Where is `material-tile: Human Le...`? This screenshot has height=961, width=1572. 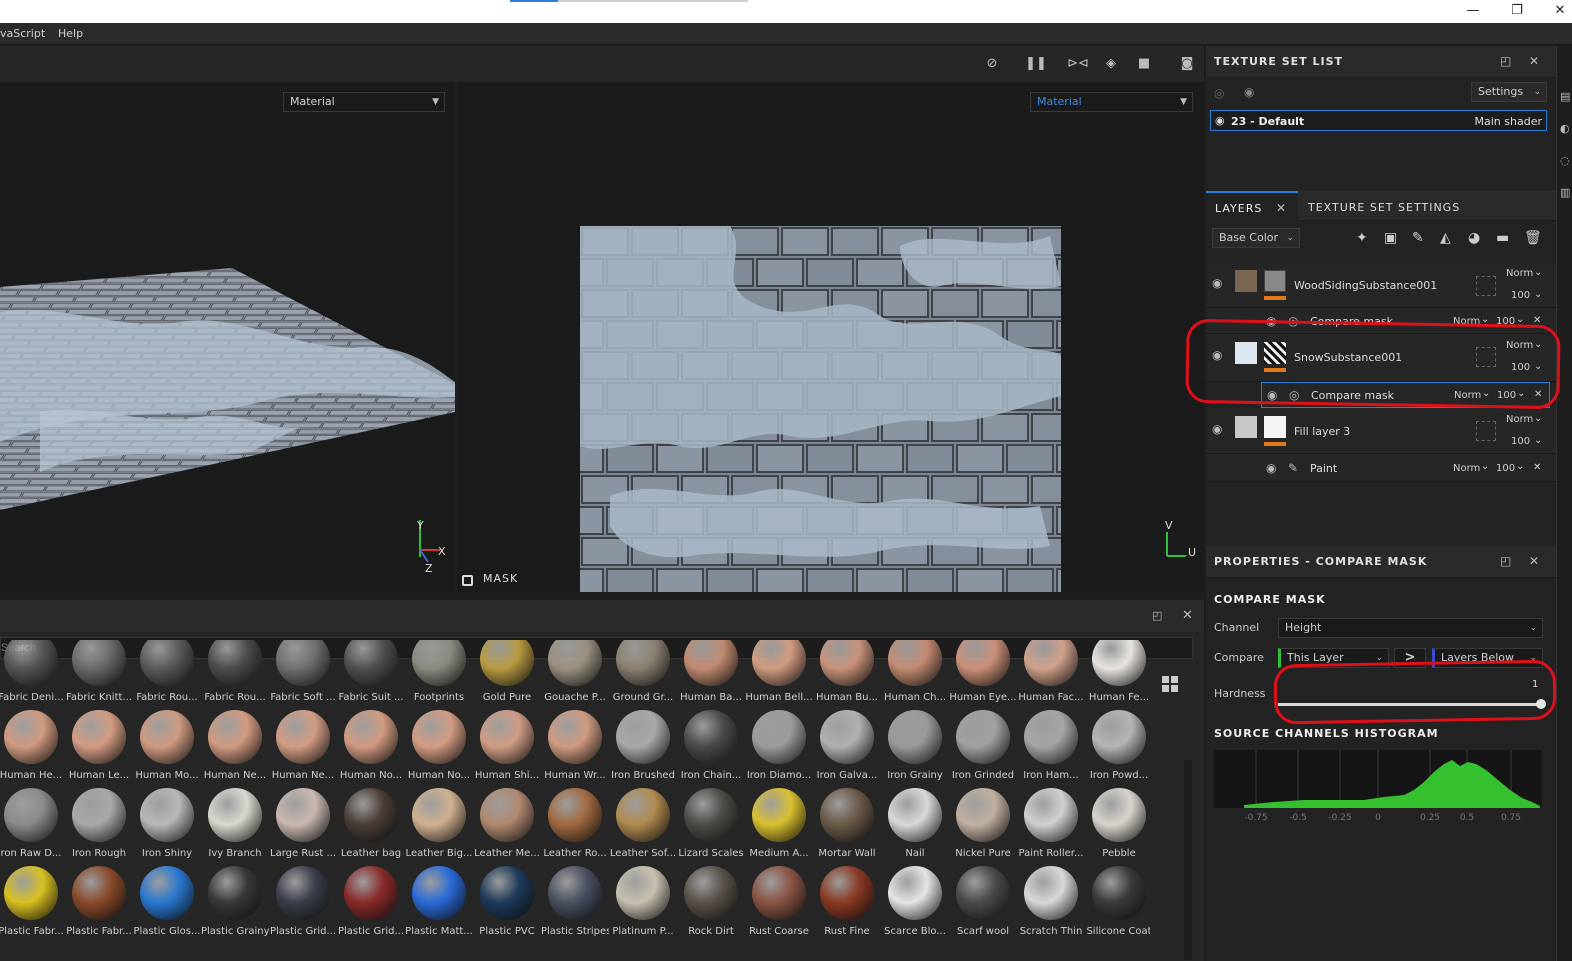
material-tile: Human Le... is located at coordinates (99, 749).